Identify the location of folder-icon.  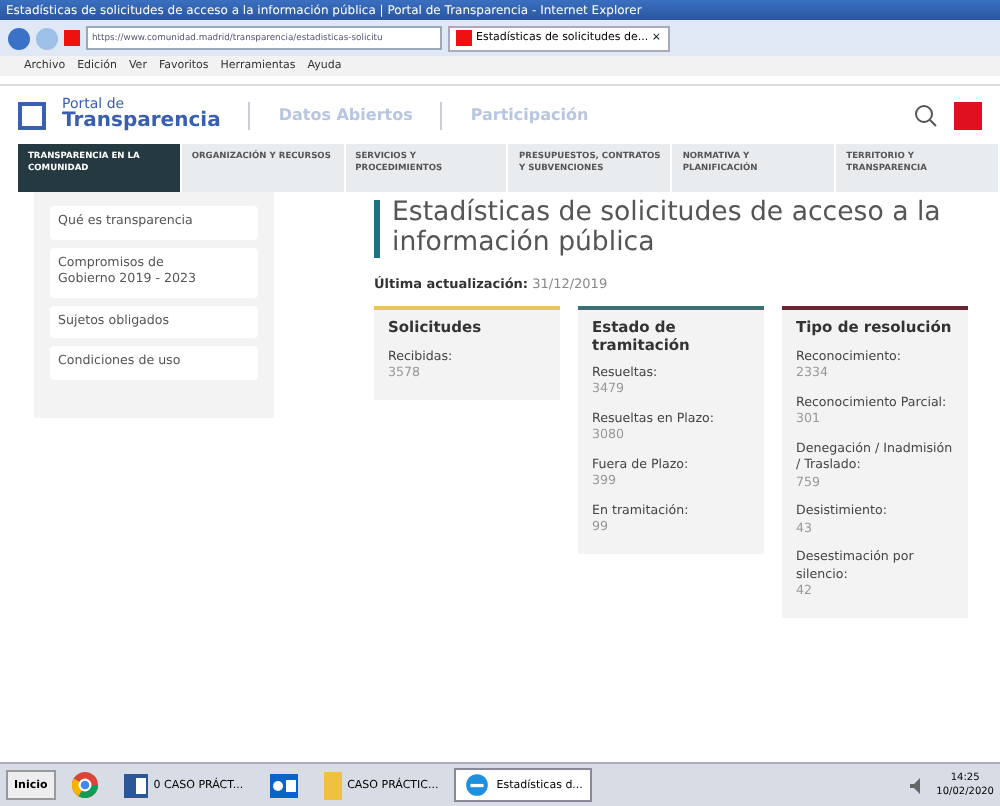
(332, 785).